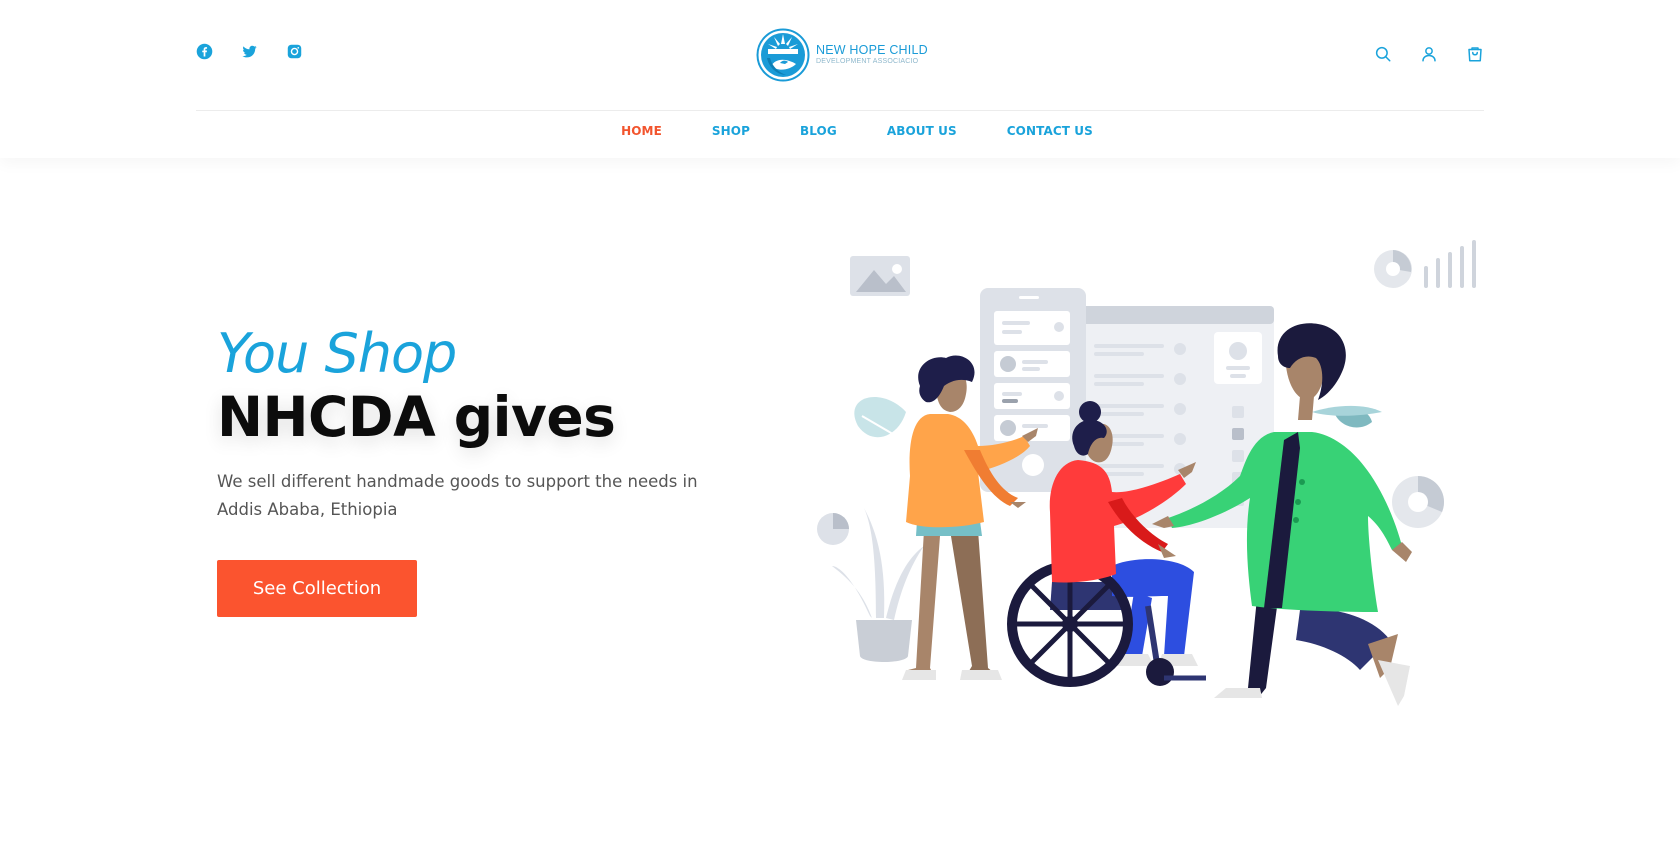 This screenshot has height=848, width=1680. Describe the element at coordinates (1383, 54) in the screenshot. I see `search-icon` at that location.